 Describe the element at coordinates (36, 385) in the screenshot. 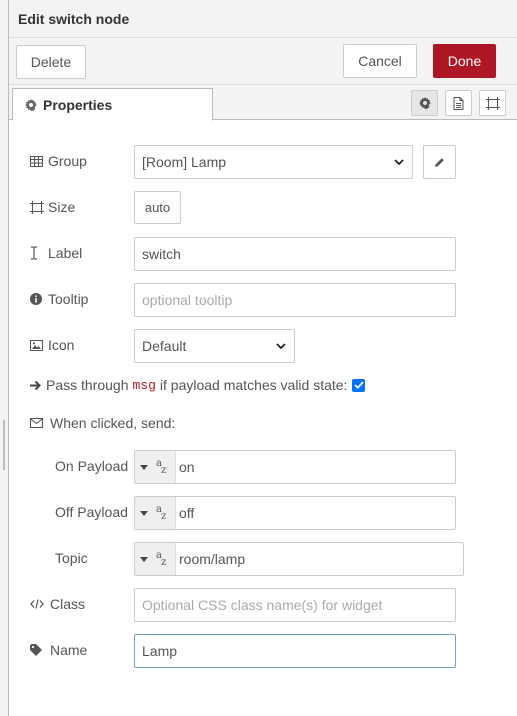

I see `arrow-right-icon` at that location.